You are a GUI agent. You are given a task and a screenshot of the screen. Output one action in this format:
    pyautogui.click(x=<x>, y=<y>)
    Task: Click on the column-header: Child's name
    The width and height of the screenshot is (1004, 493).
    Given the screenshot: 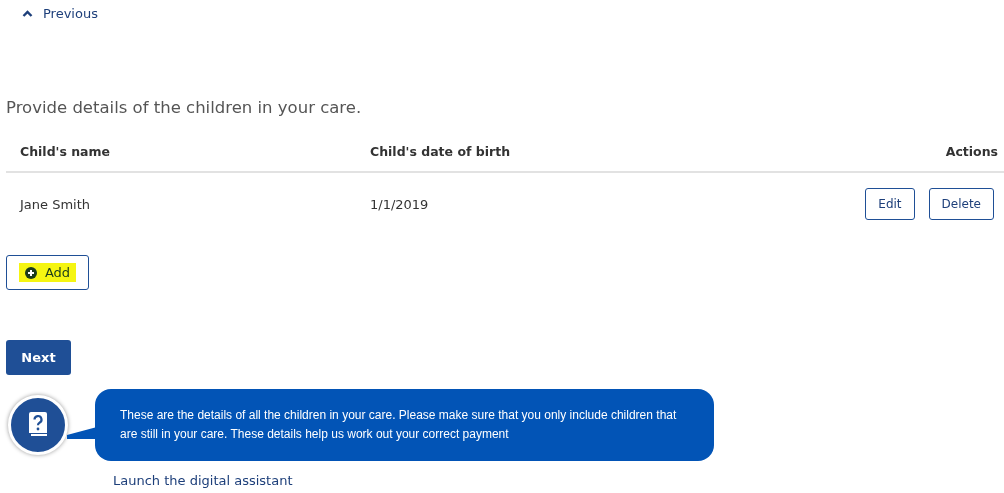 What is the action you would take?
    pyautogui.click(x=65, y=151)
    